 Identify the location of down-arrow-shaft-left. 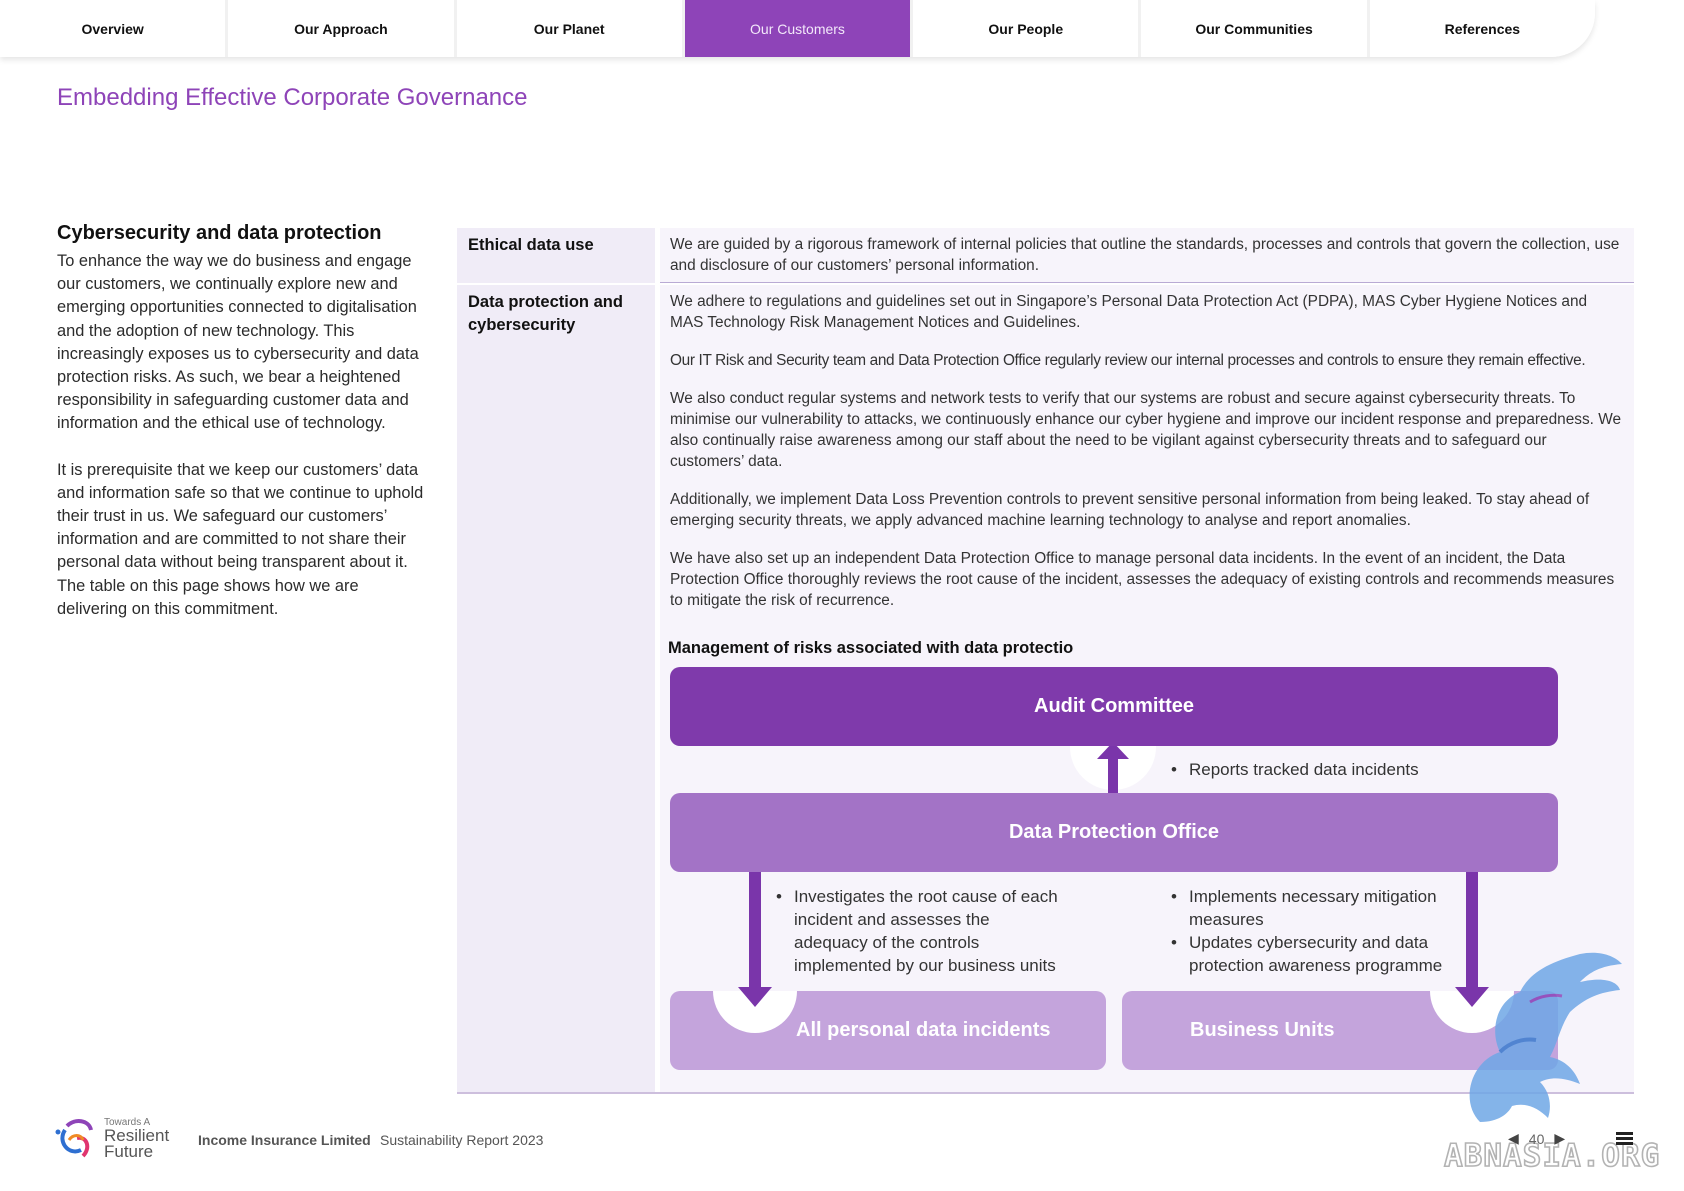
(755, 929).